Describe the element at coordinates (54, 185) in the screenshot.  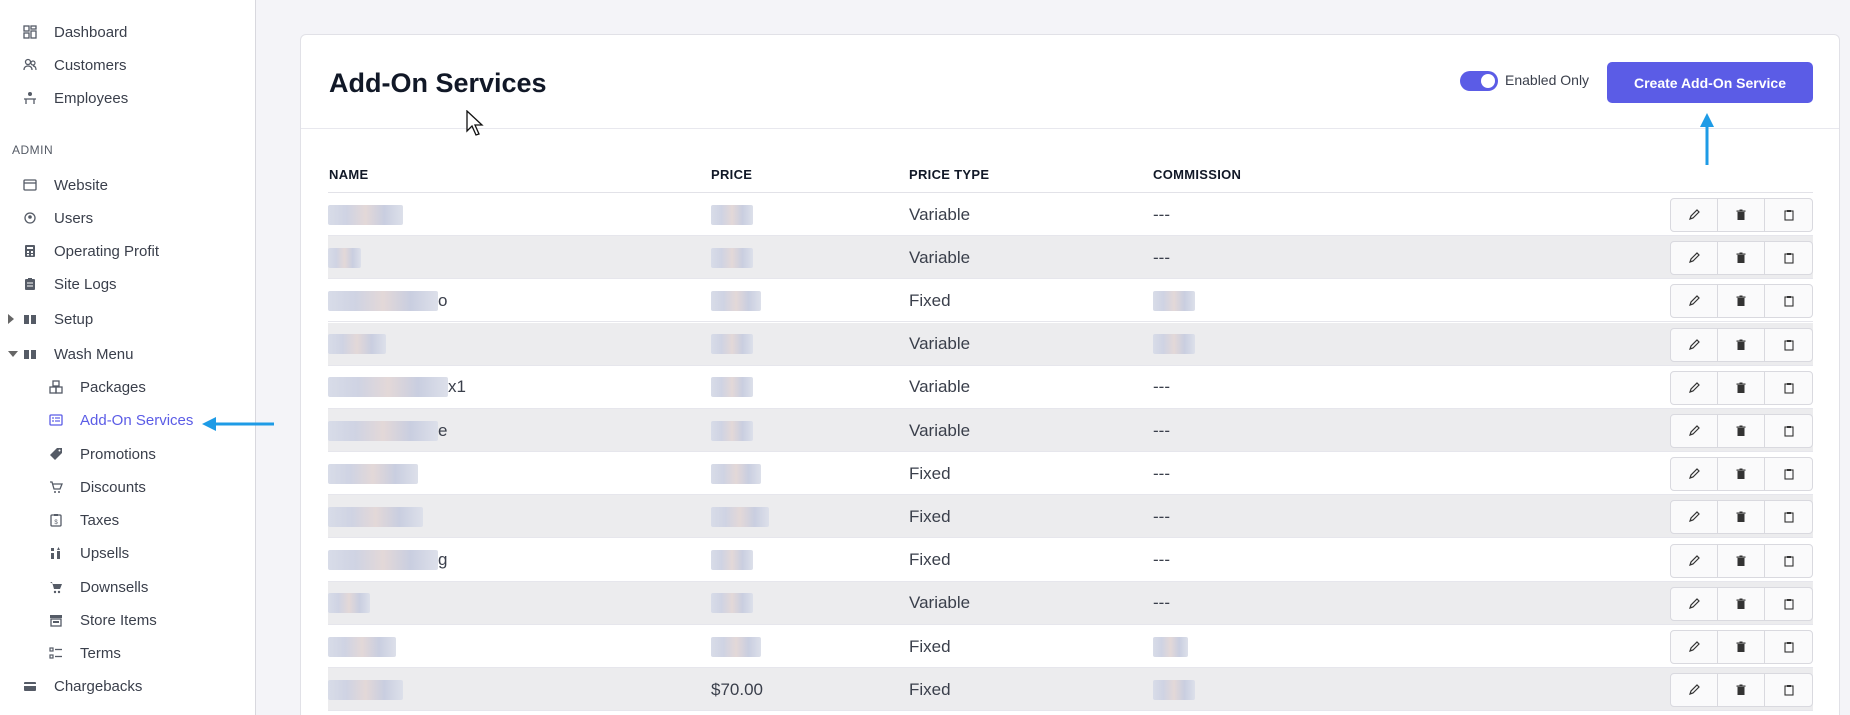
I see `sidebar-item-website: Website` at that location.